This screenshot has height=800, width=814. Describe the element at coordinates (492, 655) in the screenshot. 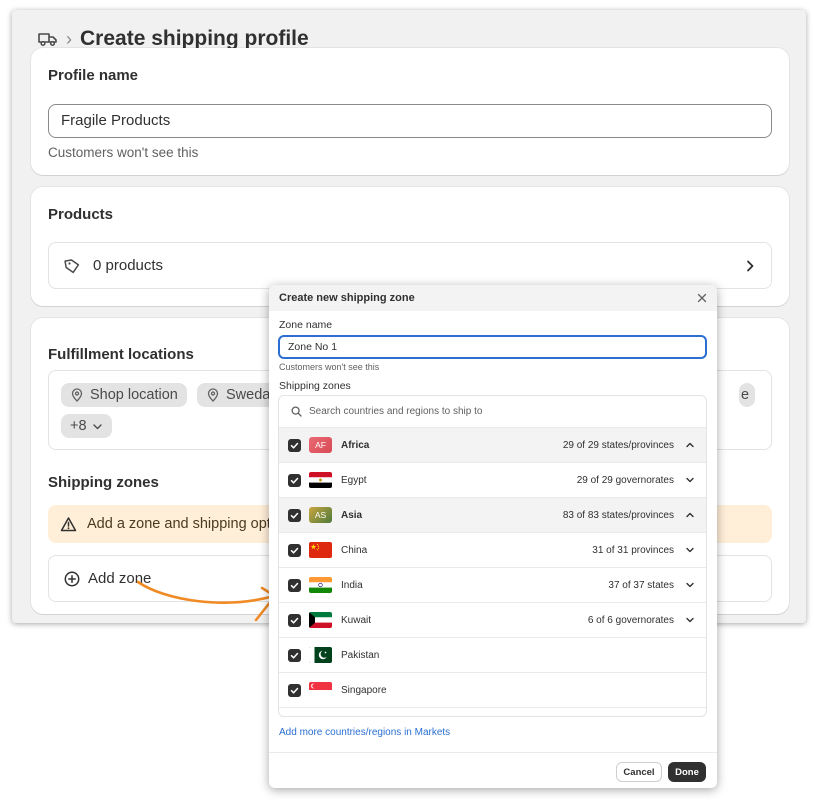

I see `zone-row-pakistan: Pakistan` at that location.